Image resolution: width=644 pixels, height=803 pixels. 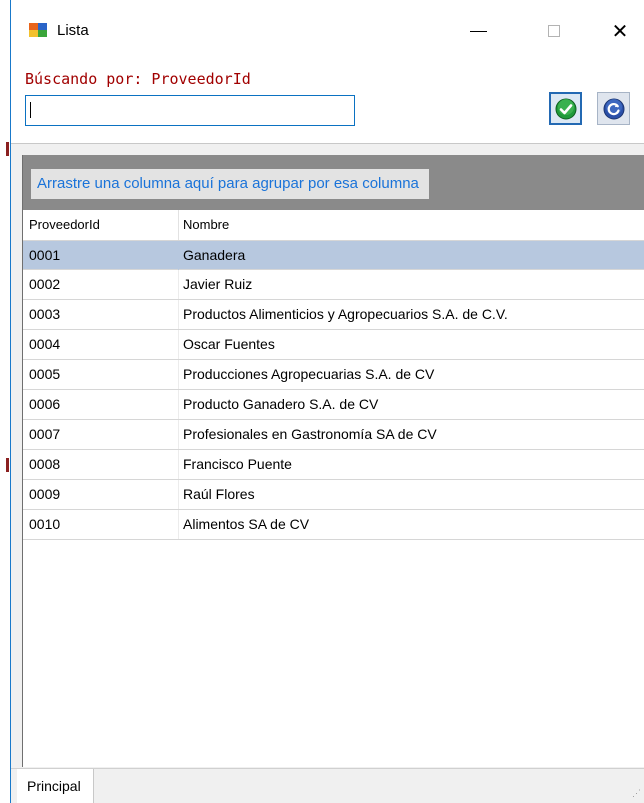 I want to click on minimize-button, so click(x=478, y=31).